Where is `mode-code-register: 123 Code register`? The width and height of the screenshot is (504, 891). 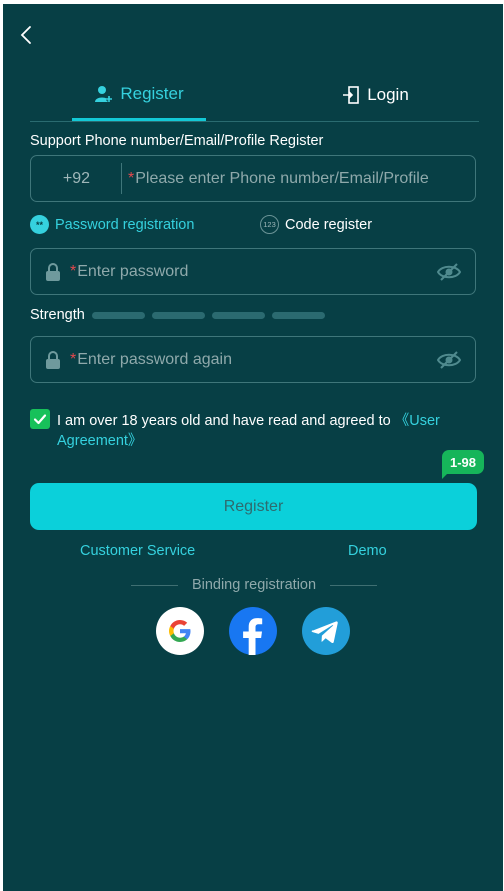
mode-code-register: 123 Code register is located at coordinates (316, 224).